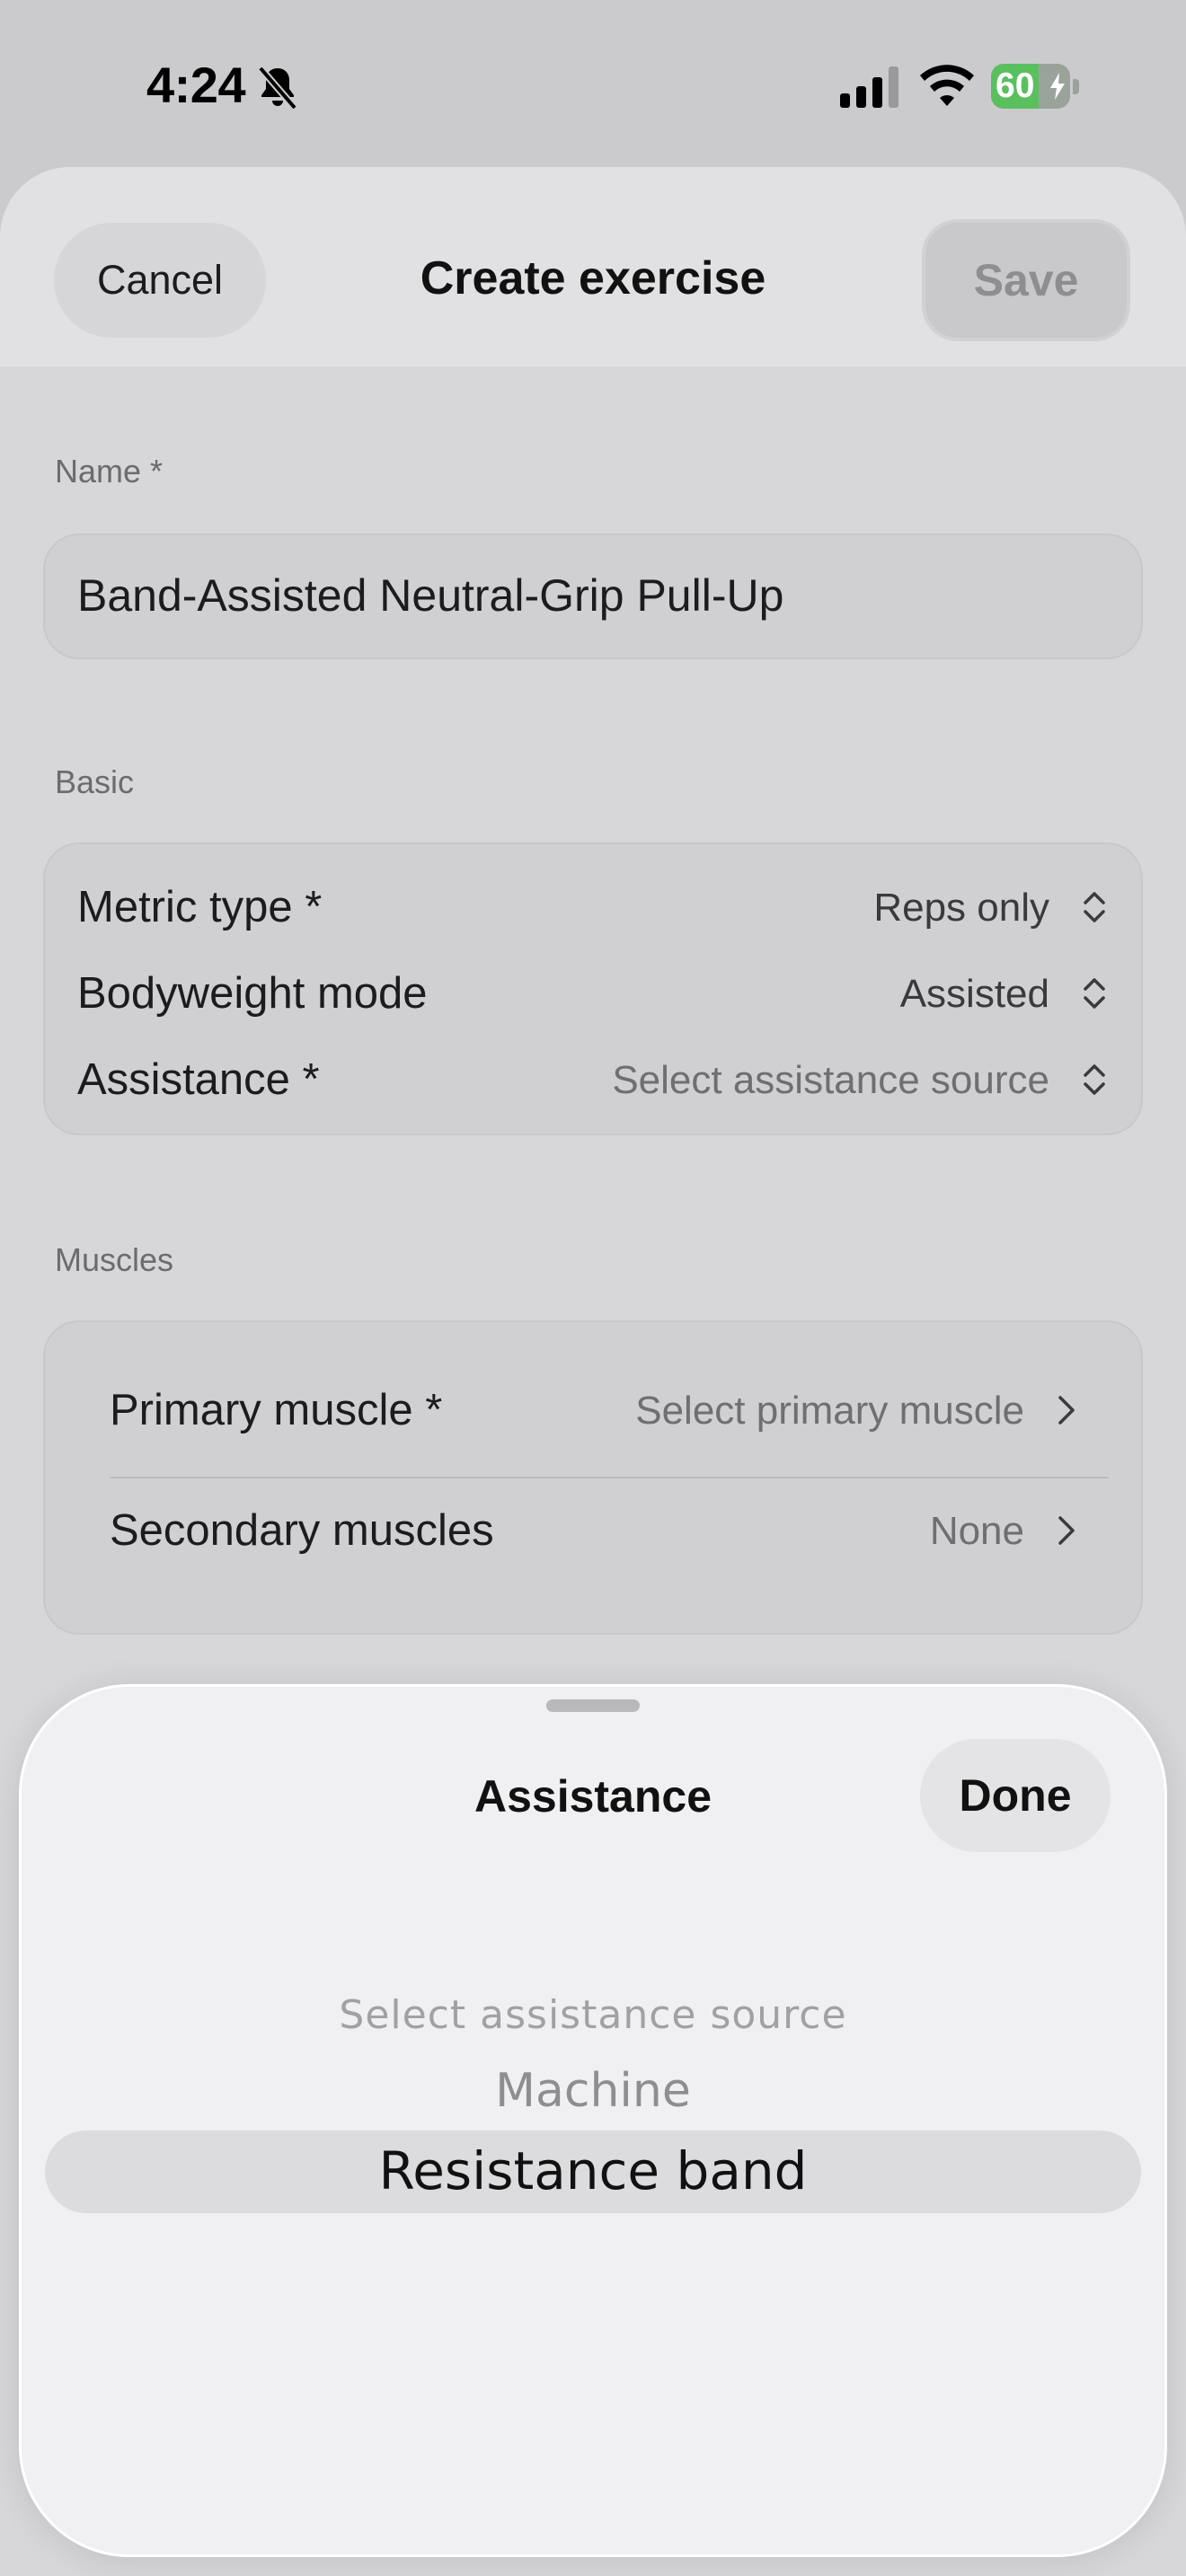 This screenshot has width=1186, height=2576. I want to click on status-time: 4:24, so click(196, 85).